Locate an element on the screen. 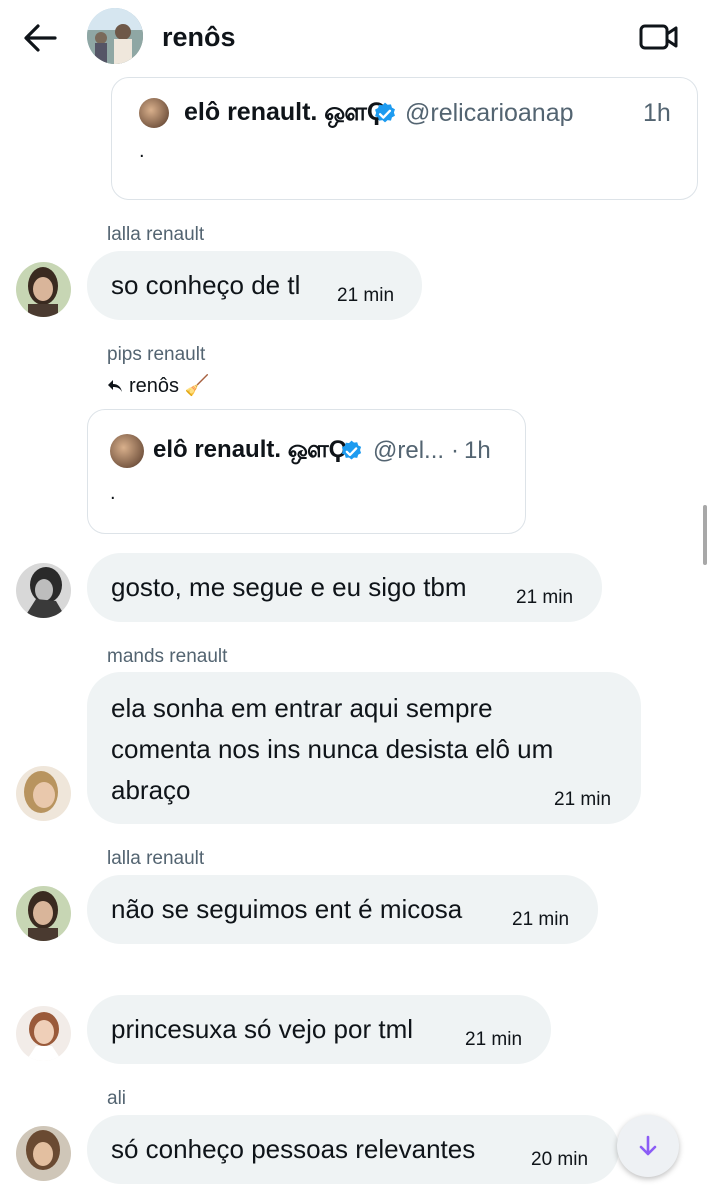 The image size is (714, 1199). conversation-avatar is located at coordinates (115, 36).